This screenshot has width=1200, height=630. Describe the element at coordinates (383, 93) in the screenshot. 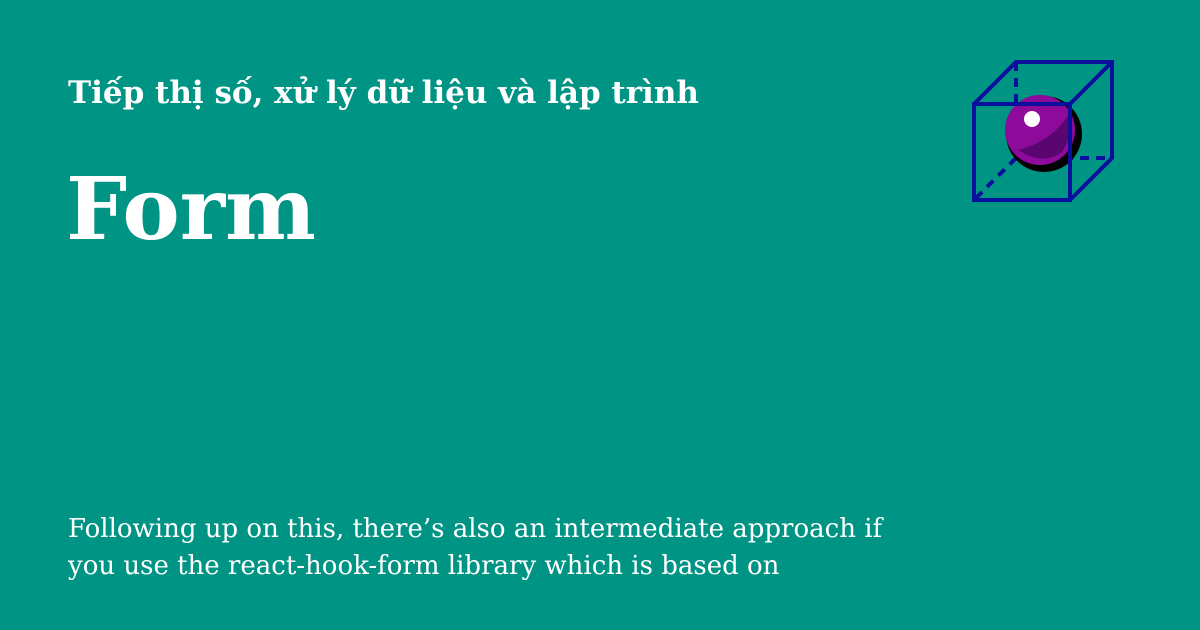

I see `site-title: Tiếp thị số, xử lý dữ liệu và lập trình` at that location.